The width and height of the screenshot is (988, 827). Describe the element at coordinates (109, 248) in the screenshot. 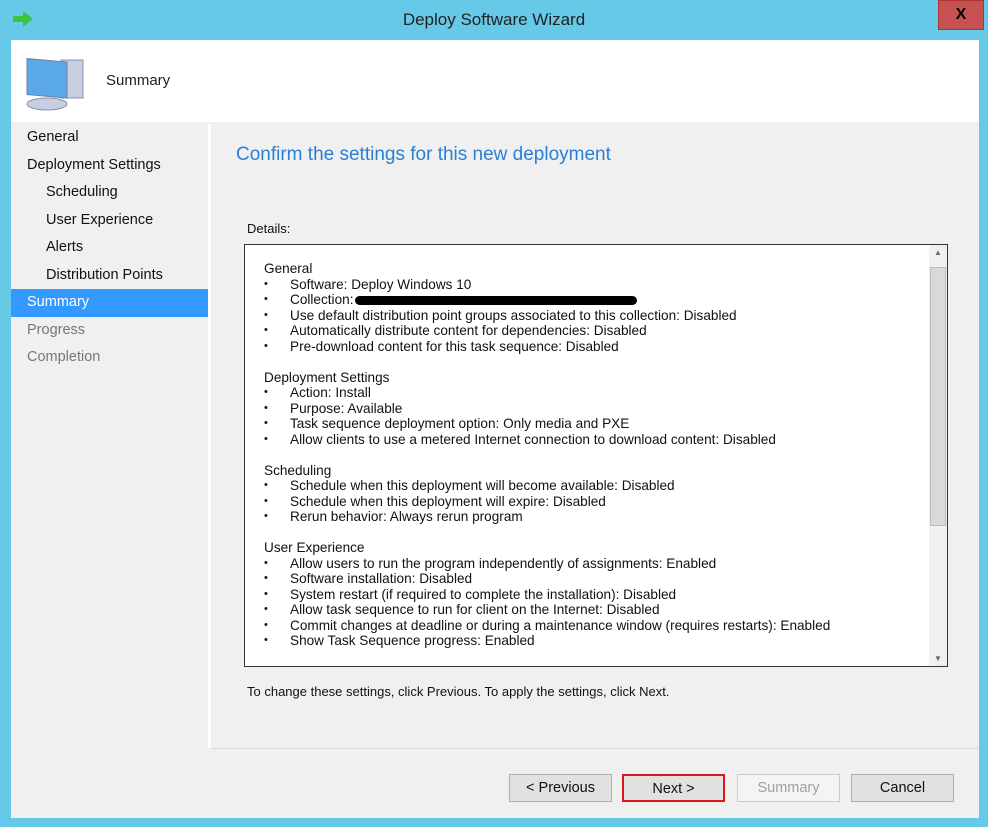

I see `nav-alerts: Alerts` at that location.